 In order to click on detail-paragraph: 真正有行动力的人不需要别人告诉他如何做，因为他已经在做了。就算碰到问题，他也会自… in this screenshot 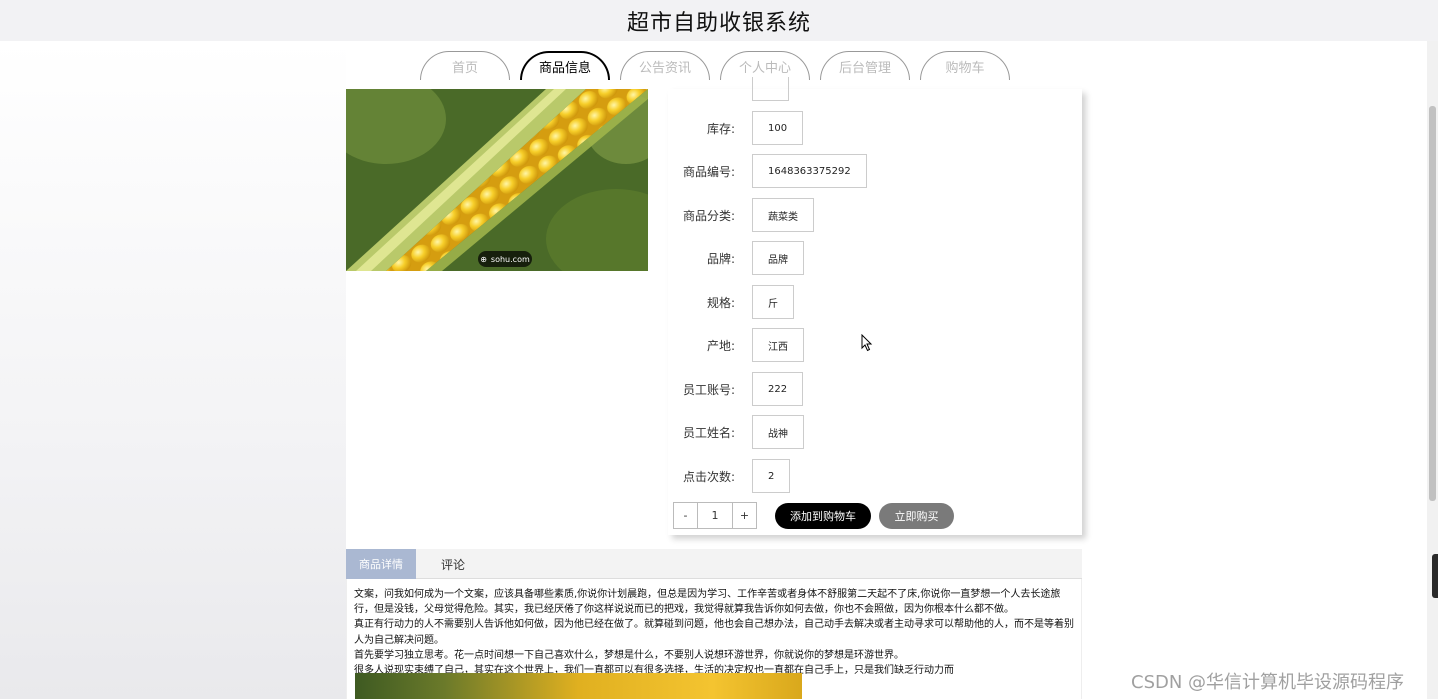, I will do `click(714, 632)`.